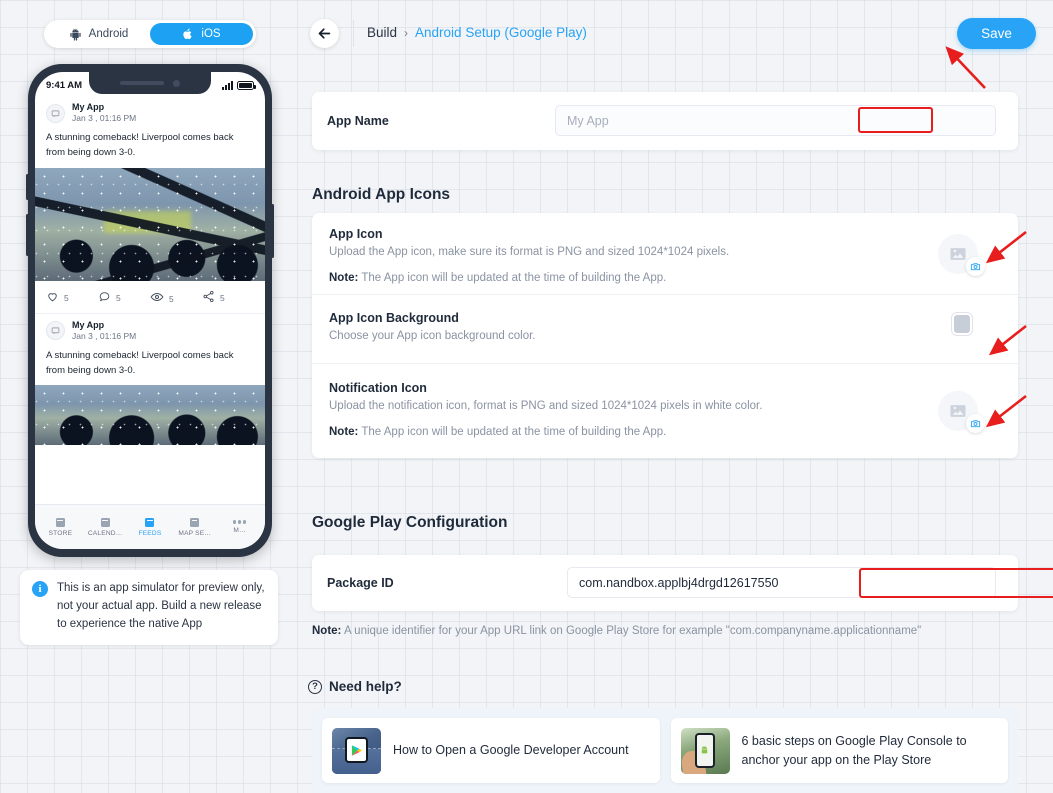  Describe the element at coordinates (88, 107) in the screenshot. I see `post-author: My App` at that location.